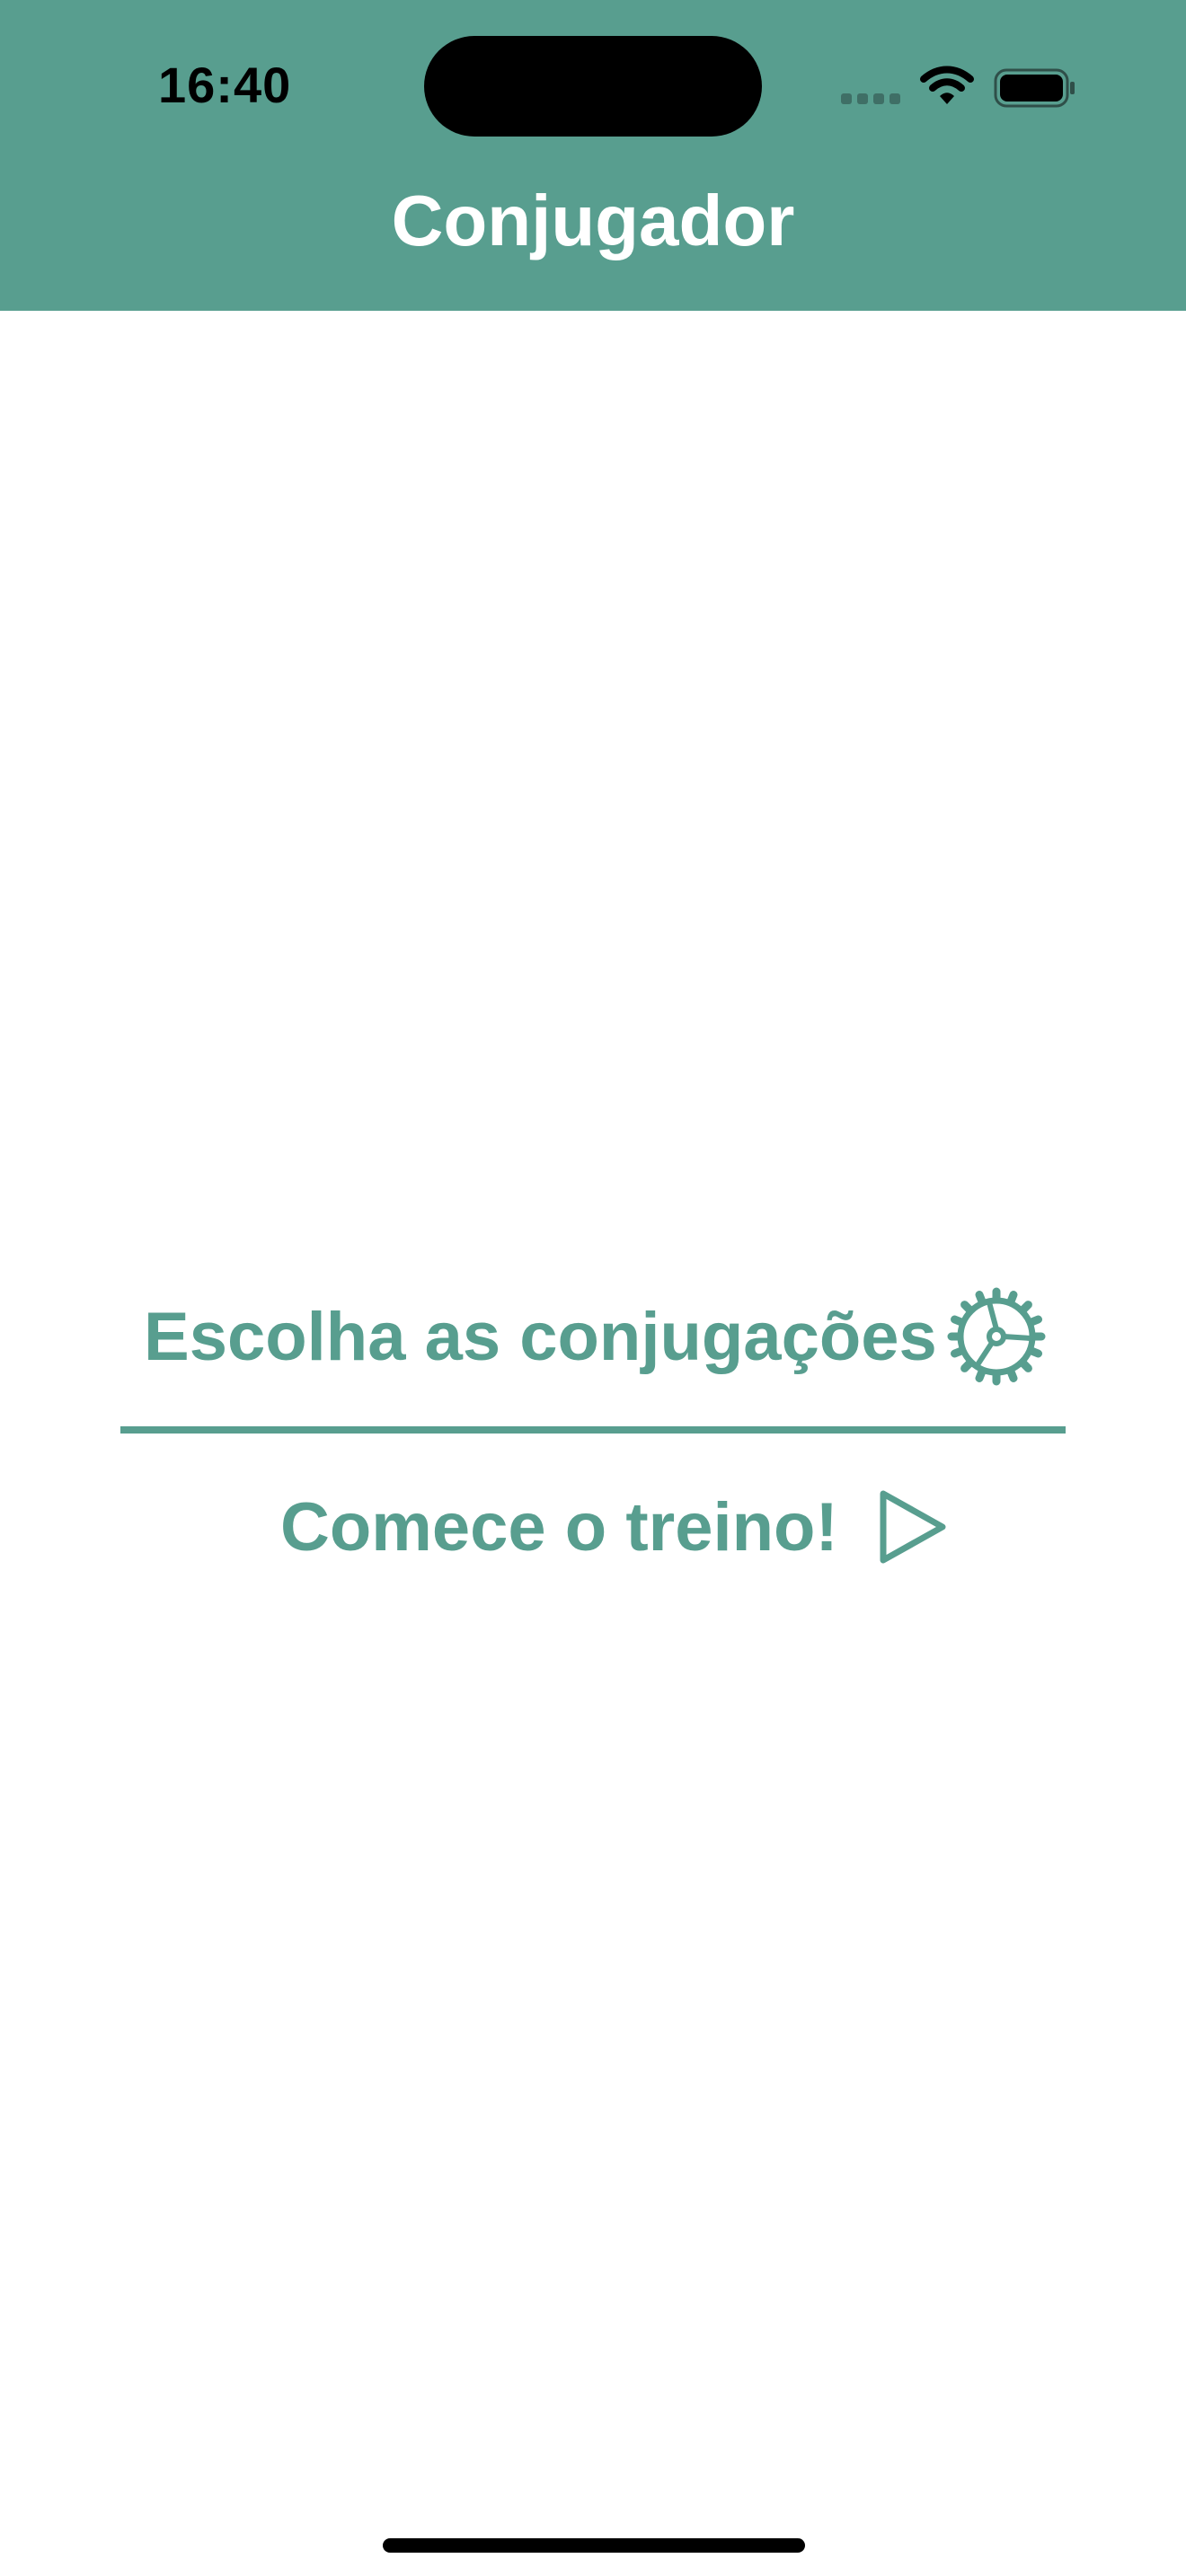 The height and width of the screenshot is (2576, 1186). Describe the element at coordinates (593, 220) in the screenshot. I see `page-title: Conjugador` at that location.